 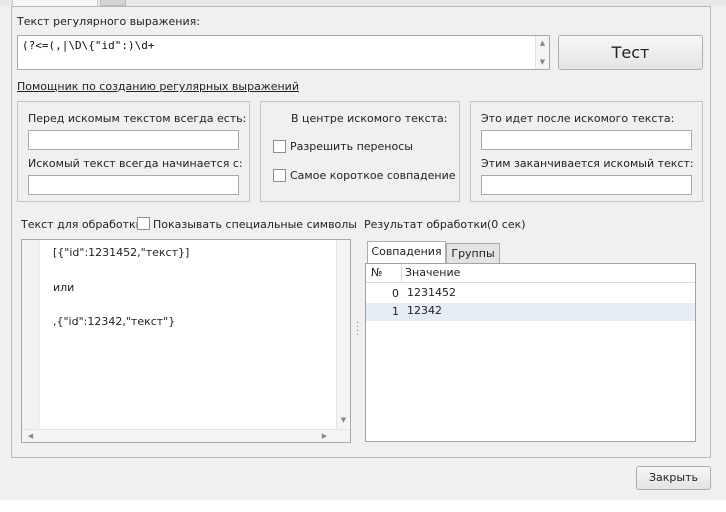 I want to click on show-special-chars-checkbox, so click(x=143, y=223).